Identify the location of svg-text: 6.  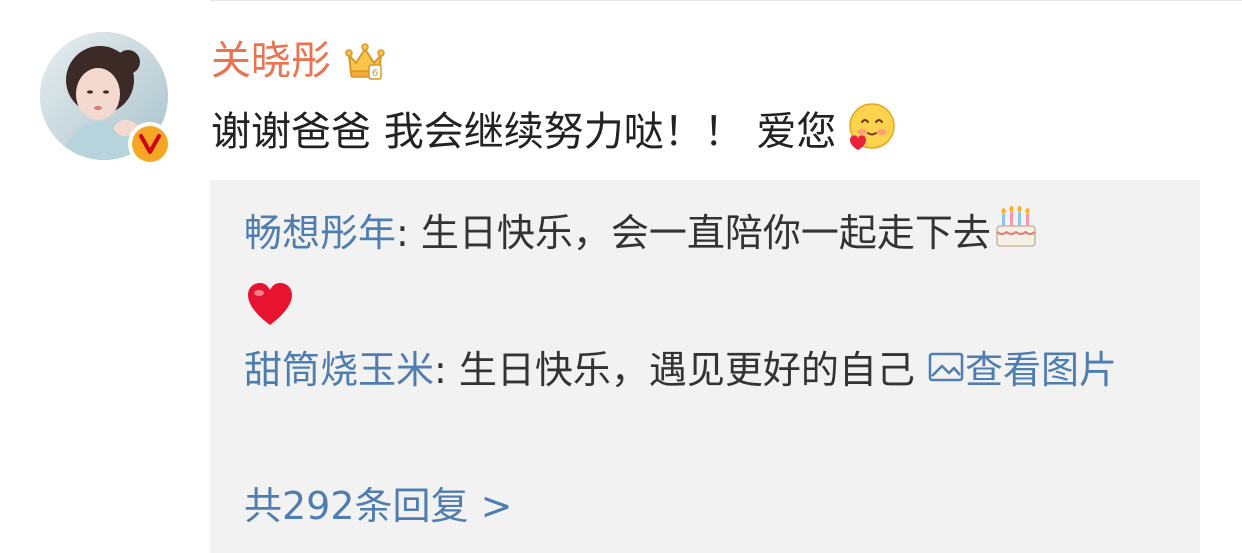
(375, 73).